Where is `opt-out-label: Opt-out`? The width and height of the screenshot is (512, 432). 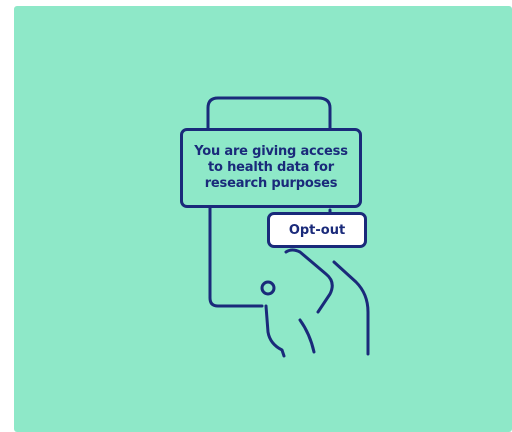
opt-out-label: Opt-out is located at coordinates (317, 230).